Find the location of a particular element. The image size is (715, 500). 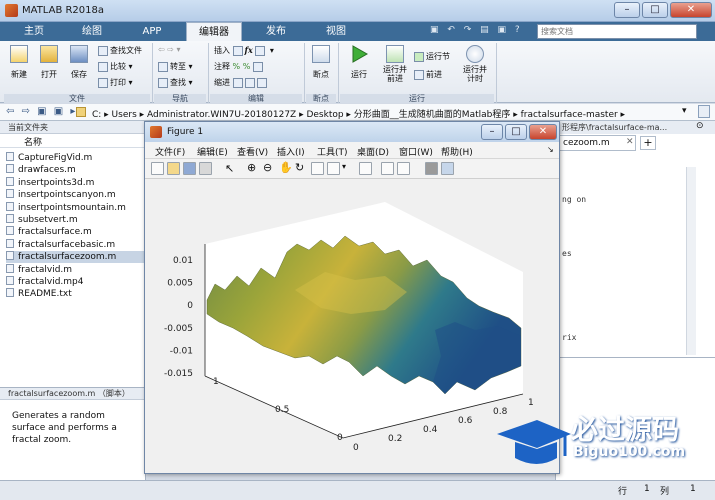

figure-minimize-button: – is located at coordinates (492, 132).